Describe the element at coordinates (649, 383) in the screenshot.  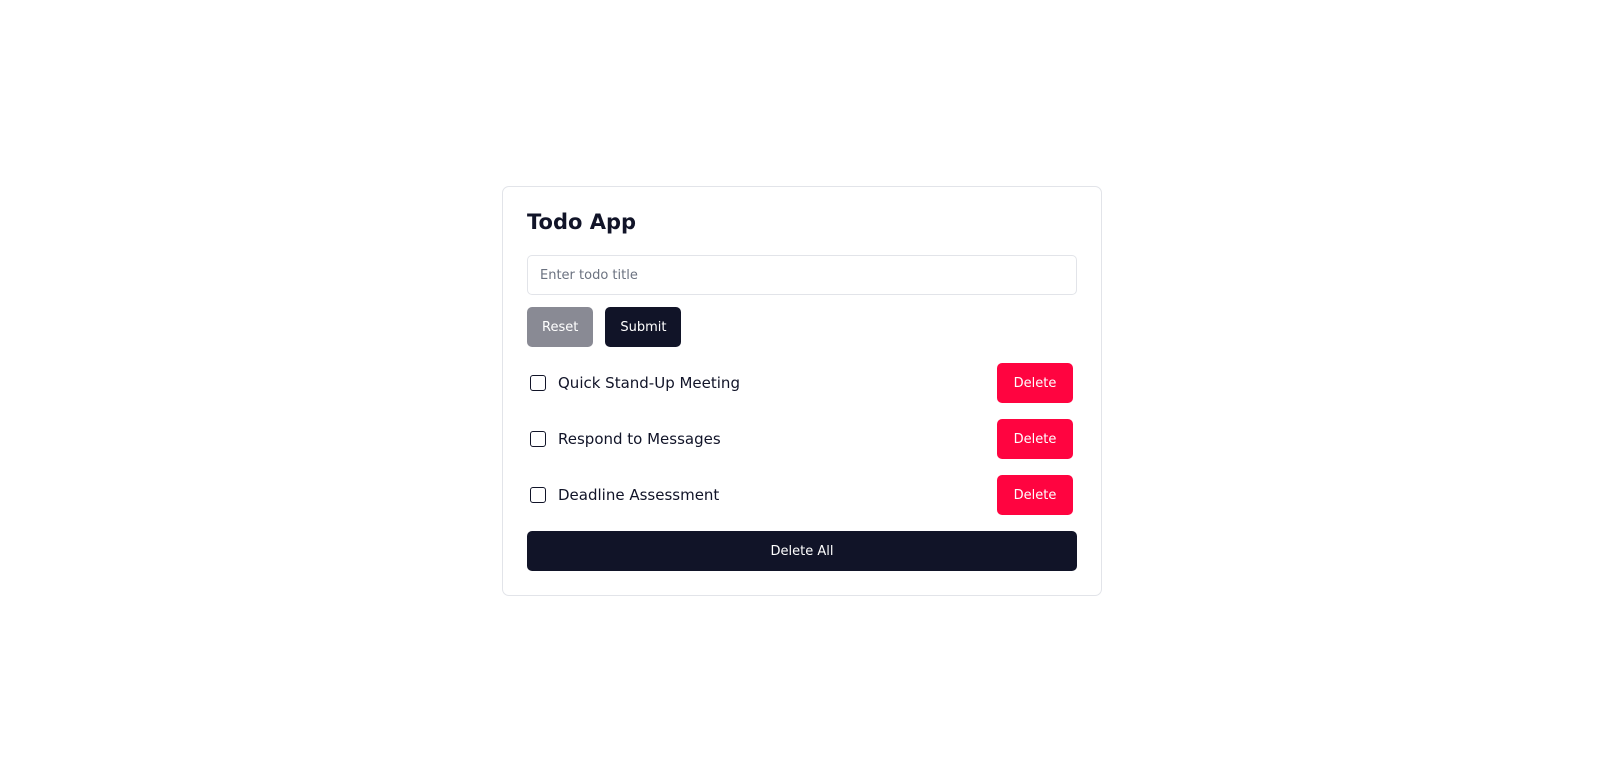
I see `todo-title: Quick Stand-Up Meeting` at that location.